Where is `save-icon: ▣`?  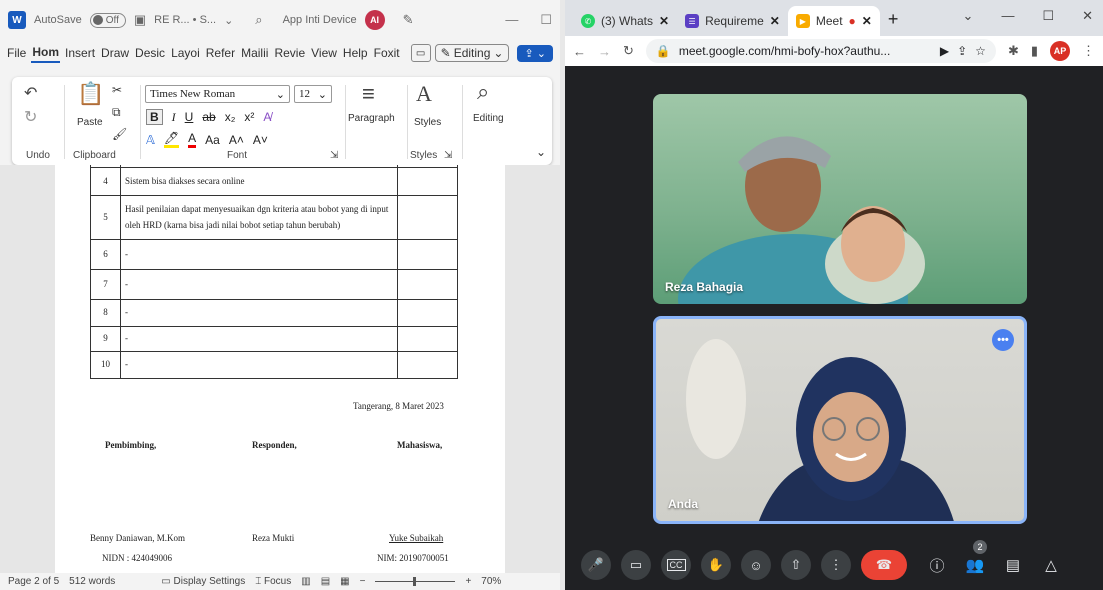
save-icon: ▣ is located at coordinates (140, 20).